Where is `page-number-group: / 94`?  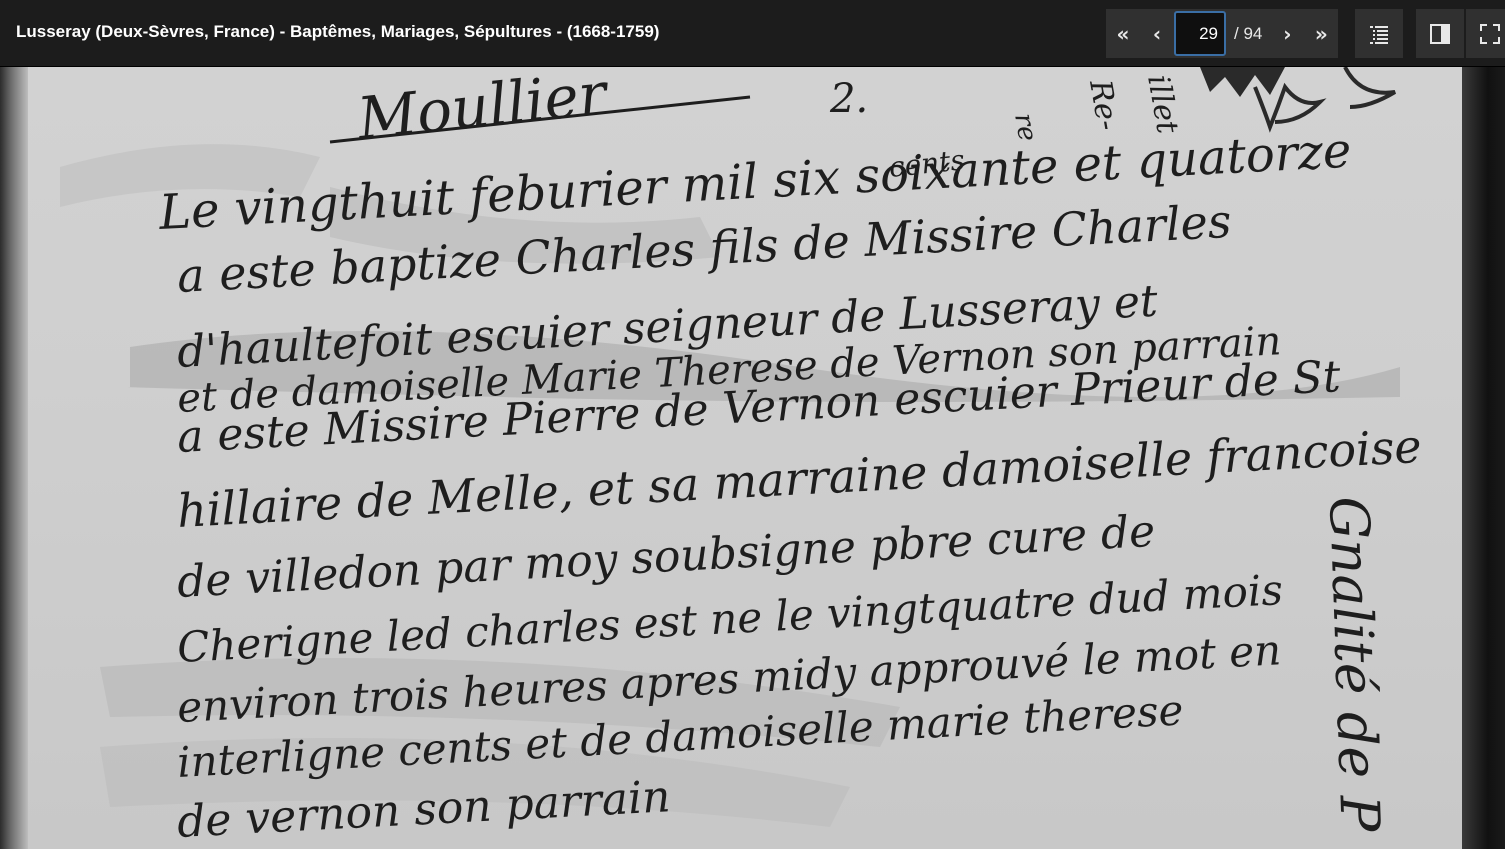
page-number-group: / 94 is located at coordinates (1222, 33).